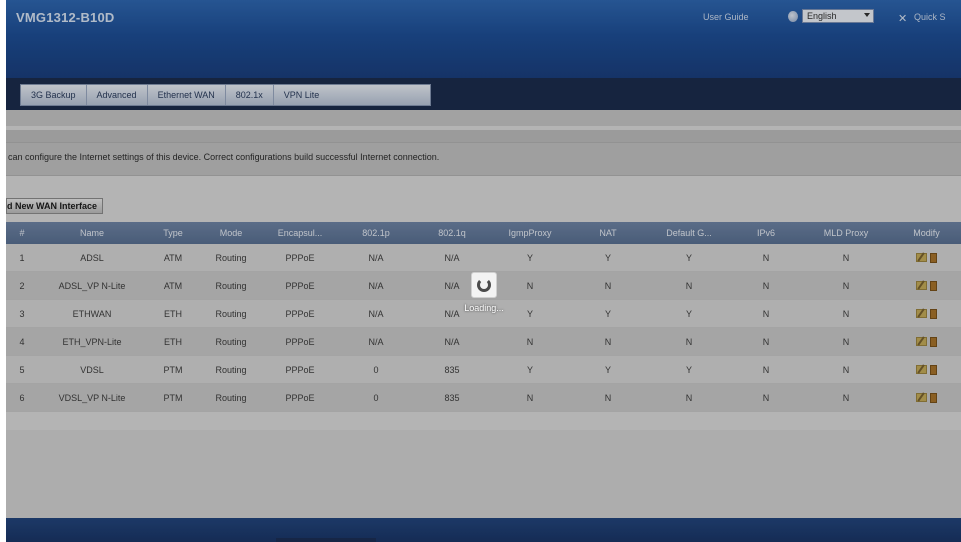  I want to click on spinner-box, so click(484, 285).